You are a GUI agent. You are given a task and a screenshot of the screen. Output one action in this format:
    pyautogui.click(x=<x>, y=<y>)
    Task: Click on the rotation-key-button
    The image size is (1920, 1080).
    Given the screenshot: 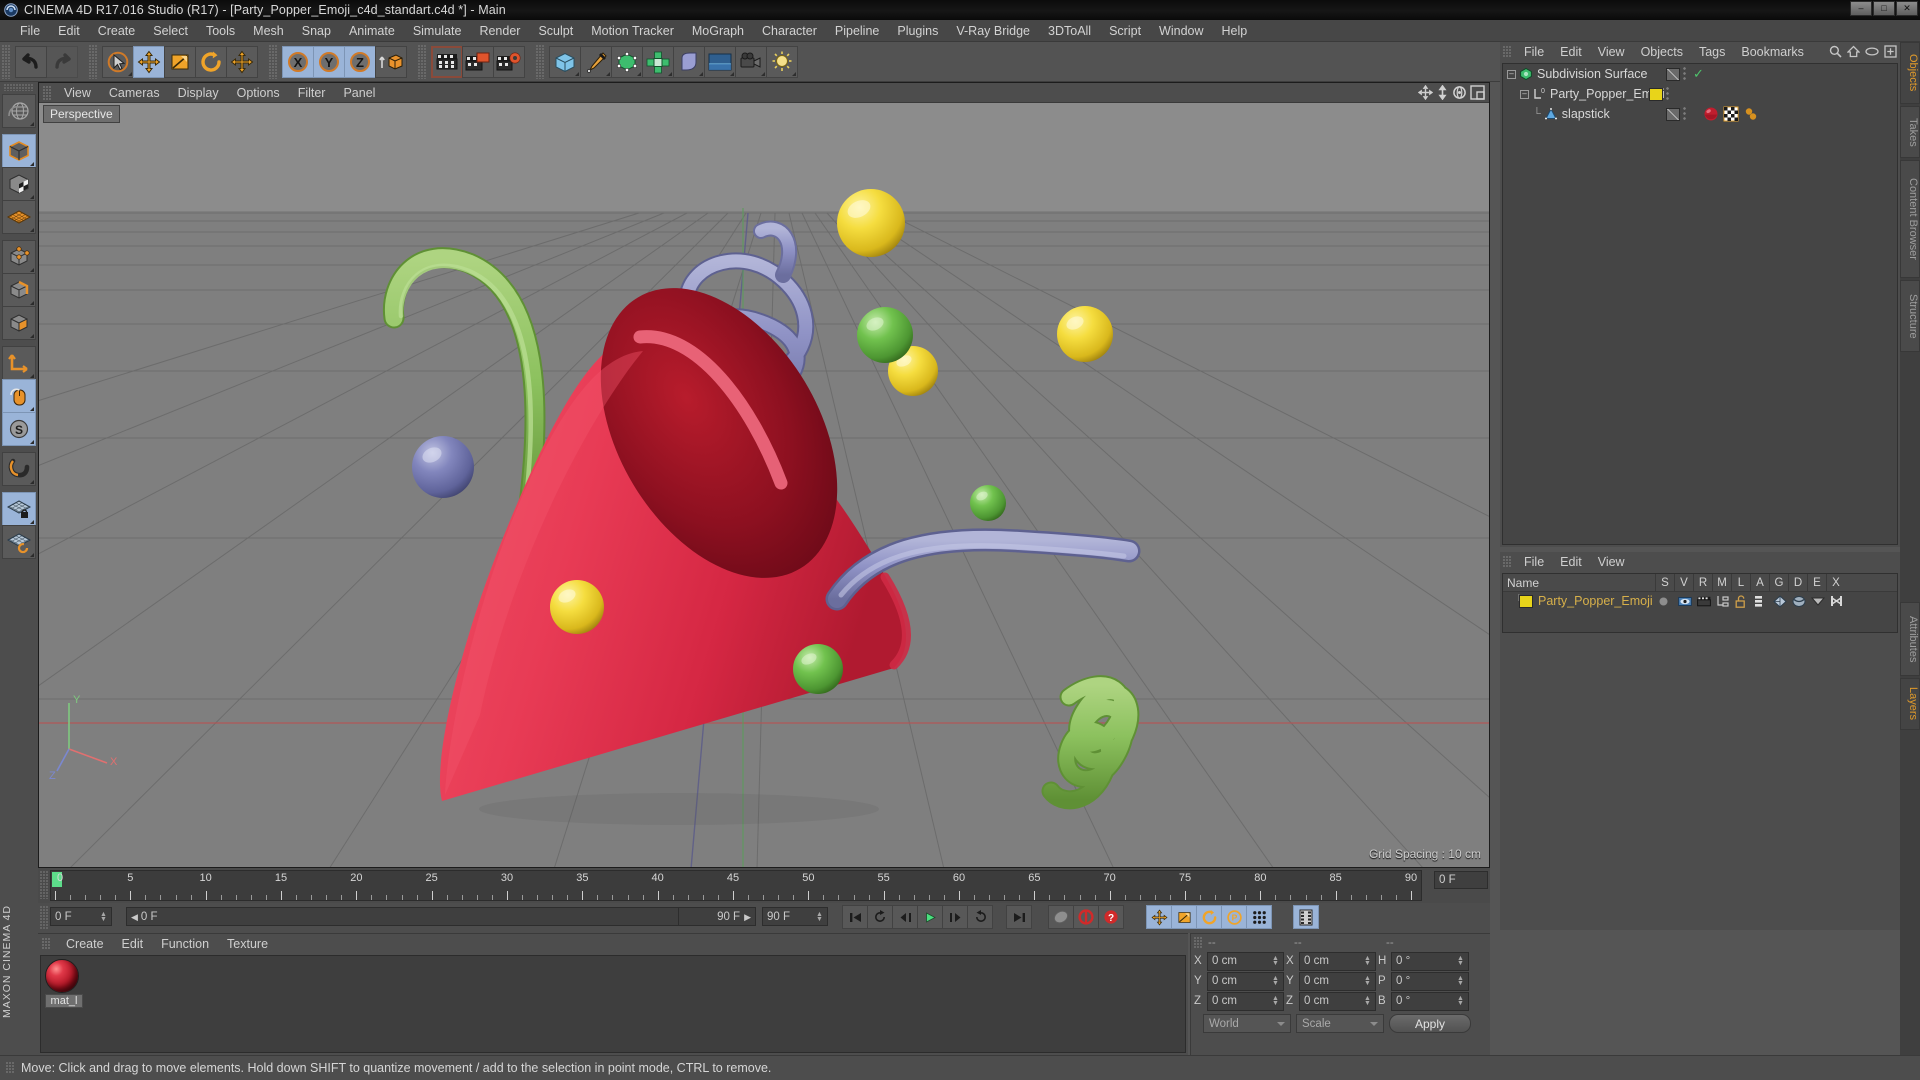 What is the action you would take?
    pyautogui.click(x=1209, y=917)
    